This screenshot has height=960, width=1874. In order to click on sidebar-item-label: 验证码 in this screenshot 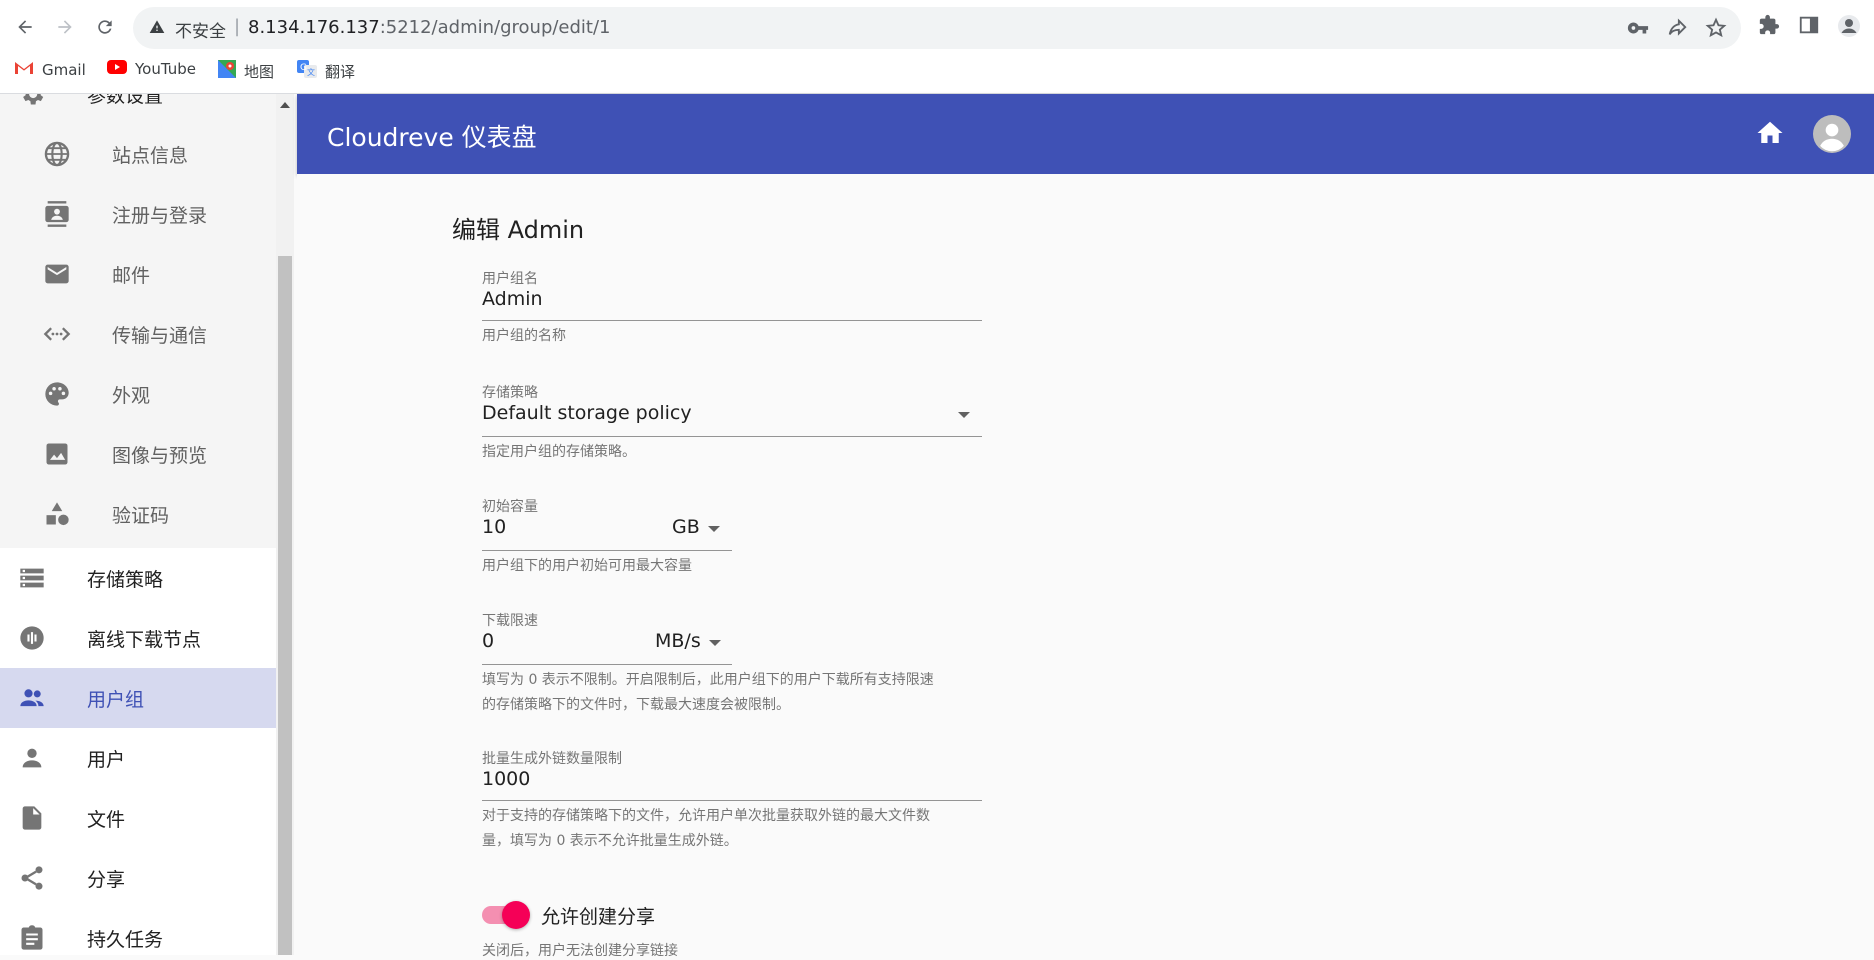, I will do `click(141, 515)`.